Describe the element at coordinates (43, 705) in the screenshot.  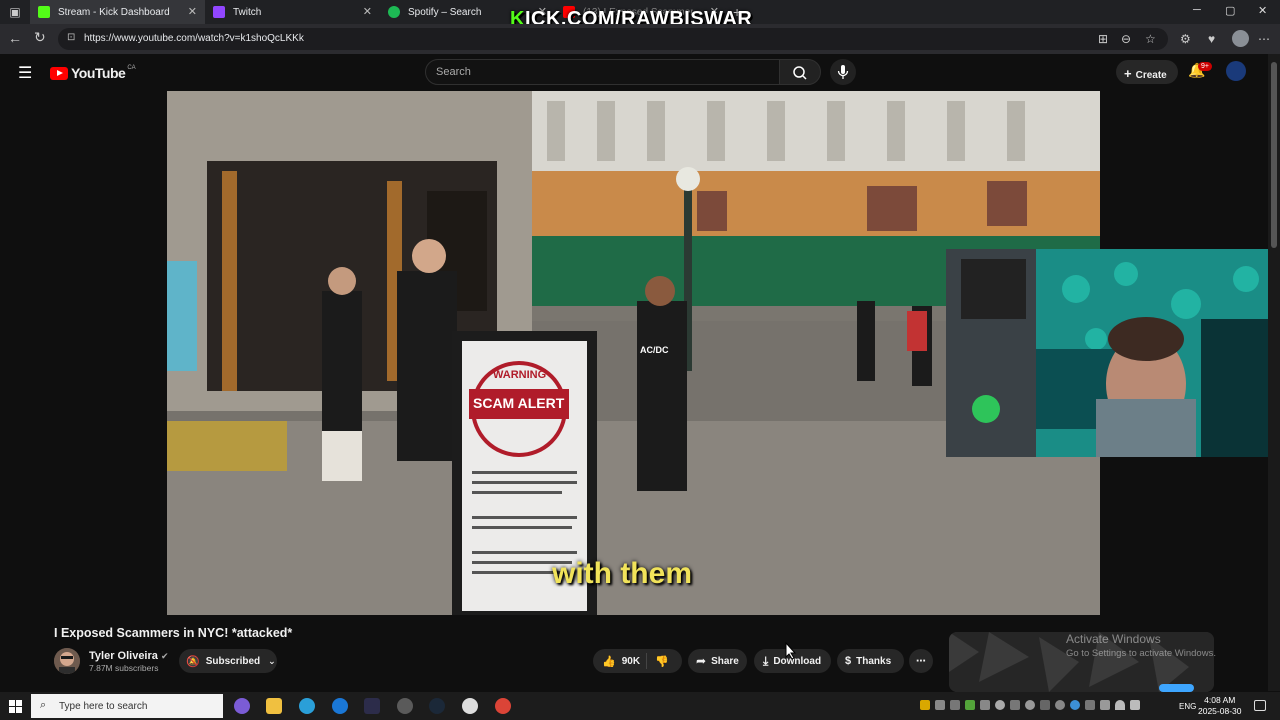
I see `search-icon: ⌕` at that location.